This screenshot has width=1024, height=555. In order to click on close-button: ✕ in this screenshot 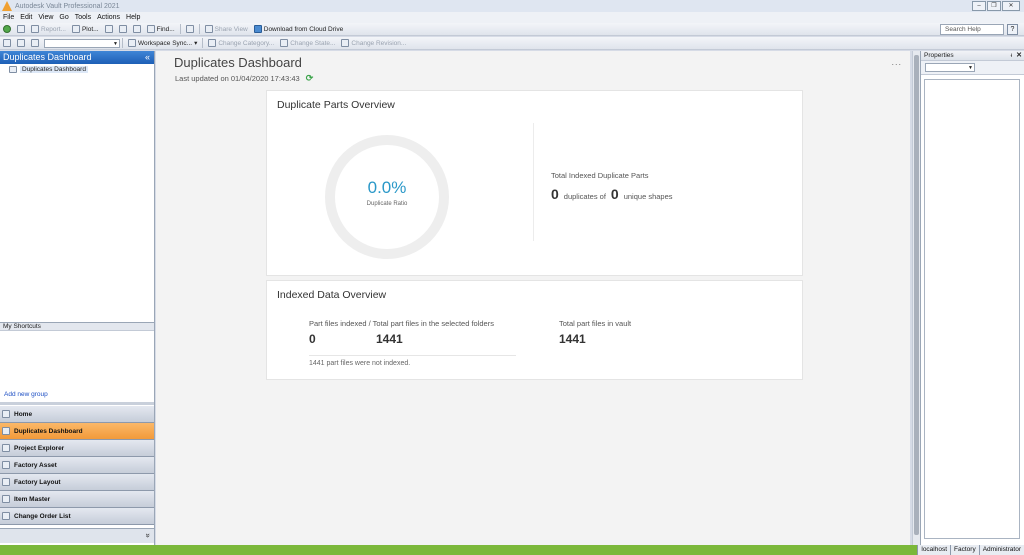, I will do `click(1011, 6)`.